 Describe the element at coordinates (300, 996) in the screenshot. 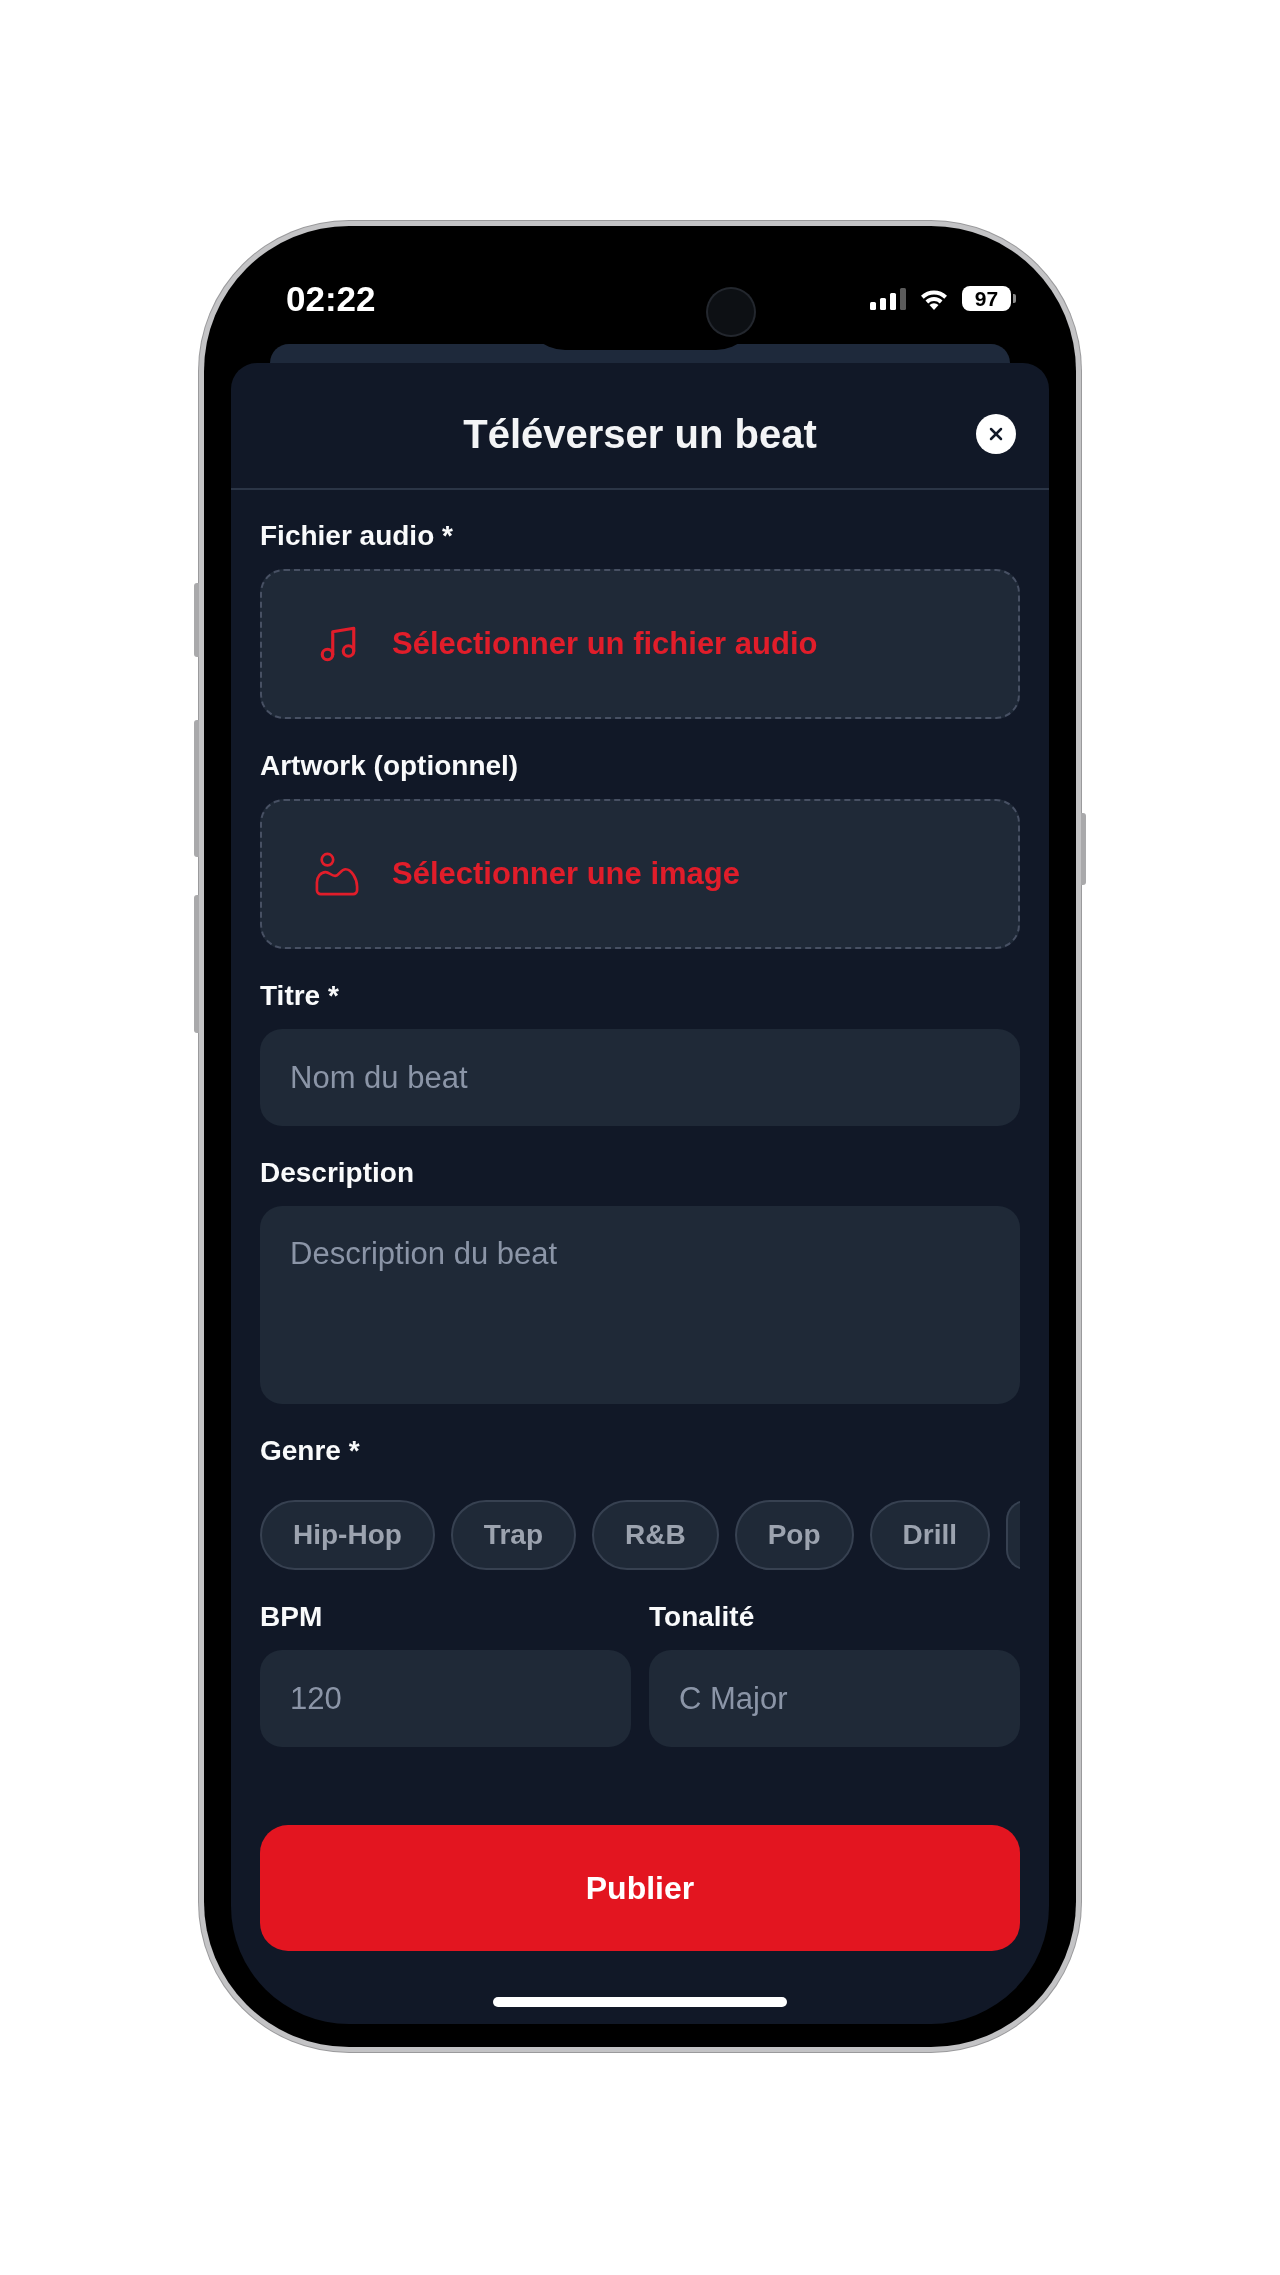

I see `field-label: Titre *` at that location.